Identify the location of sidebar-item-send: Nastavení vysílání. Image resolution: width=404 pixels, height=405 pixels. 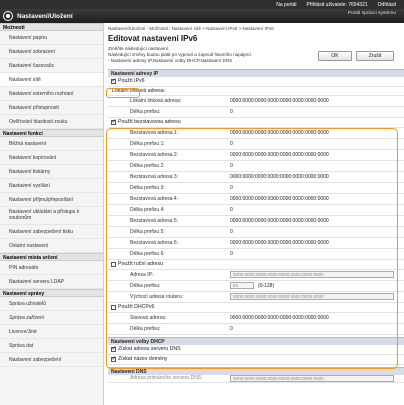
(51, 186).